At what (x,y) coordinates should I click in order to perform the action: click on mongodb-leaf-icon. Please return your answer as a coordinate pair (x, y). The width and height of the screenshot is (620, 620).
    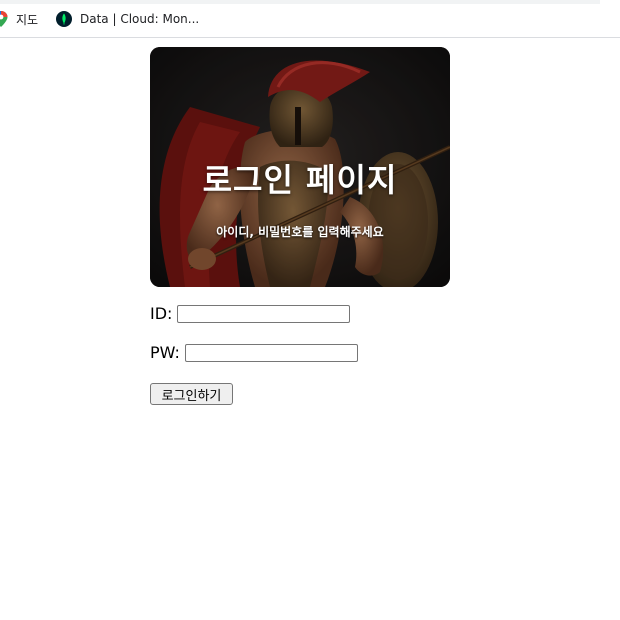
    Looking at the image, I should click on (64, 19).